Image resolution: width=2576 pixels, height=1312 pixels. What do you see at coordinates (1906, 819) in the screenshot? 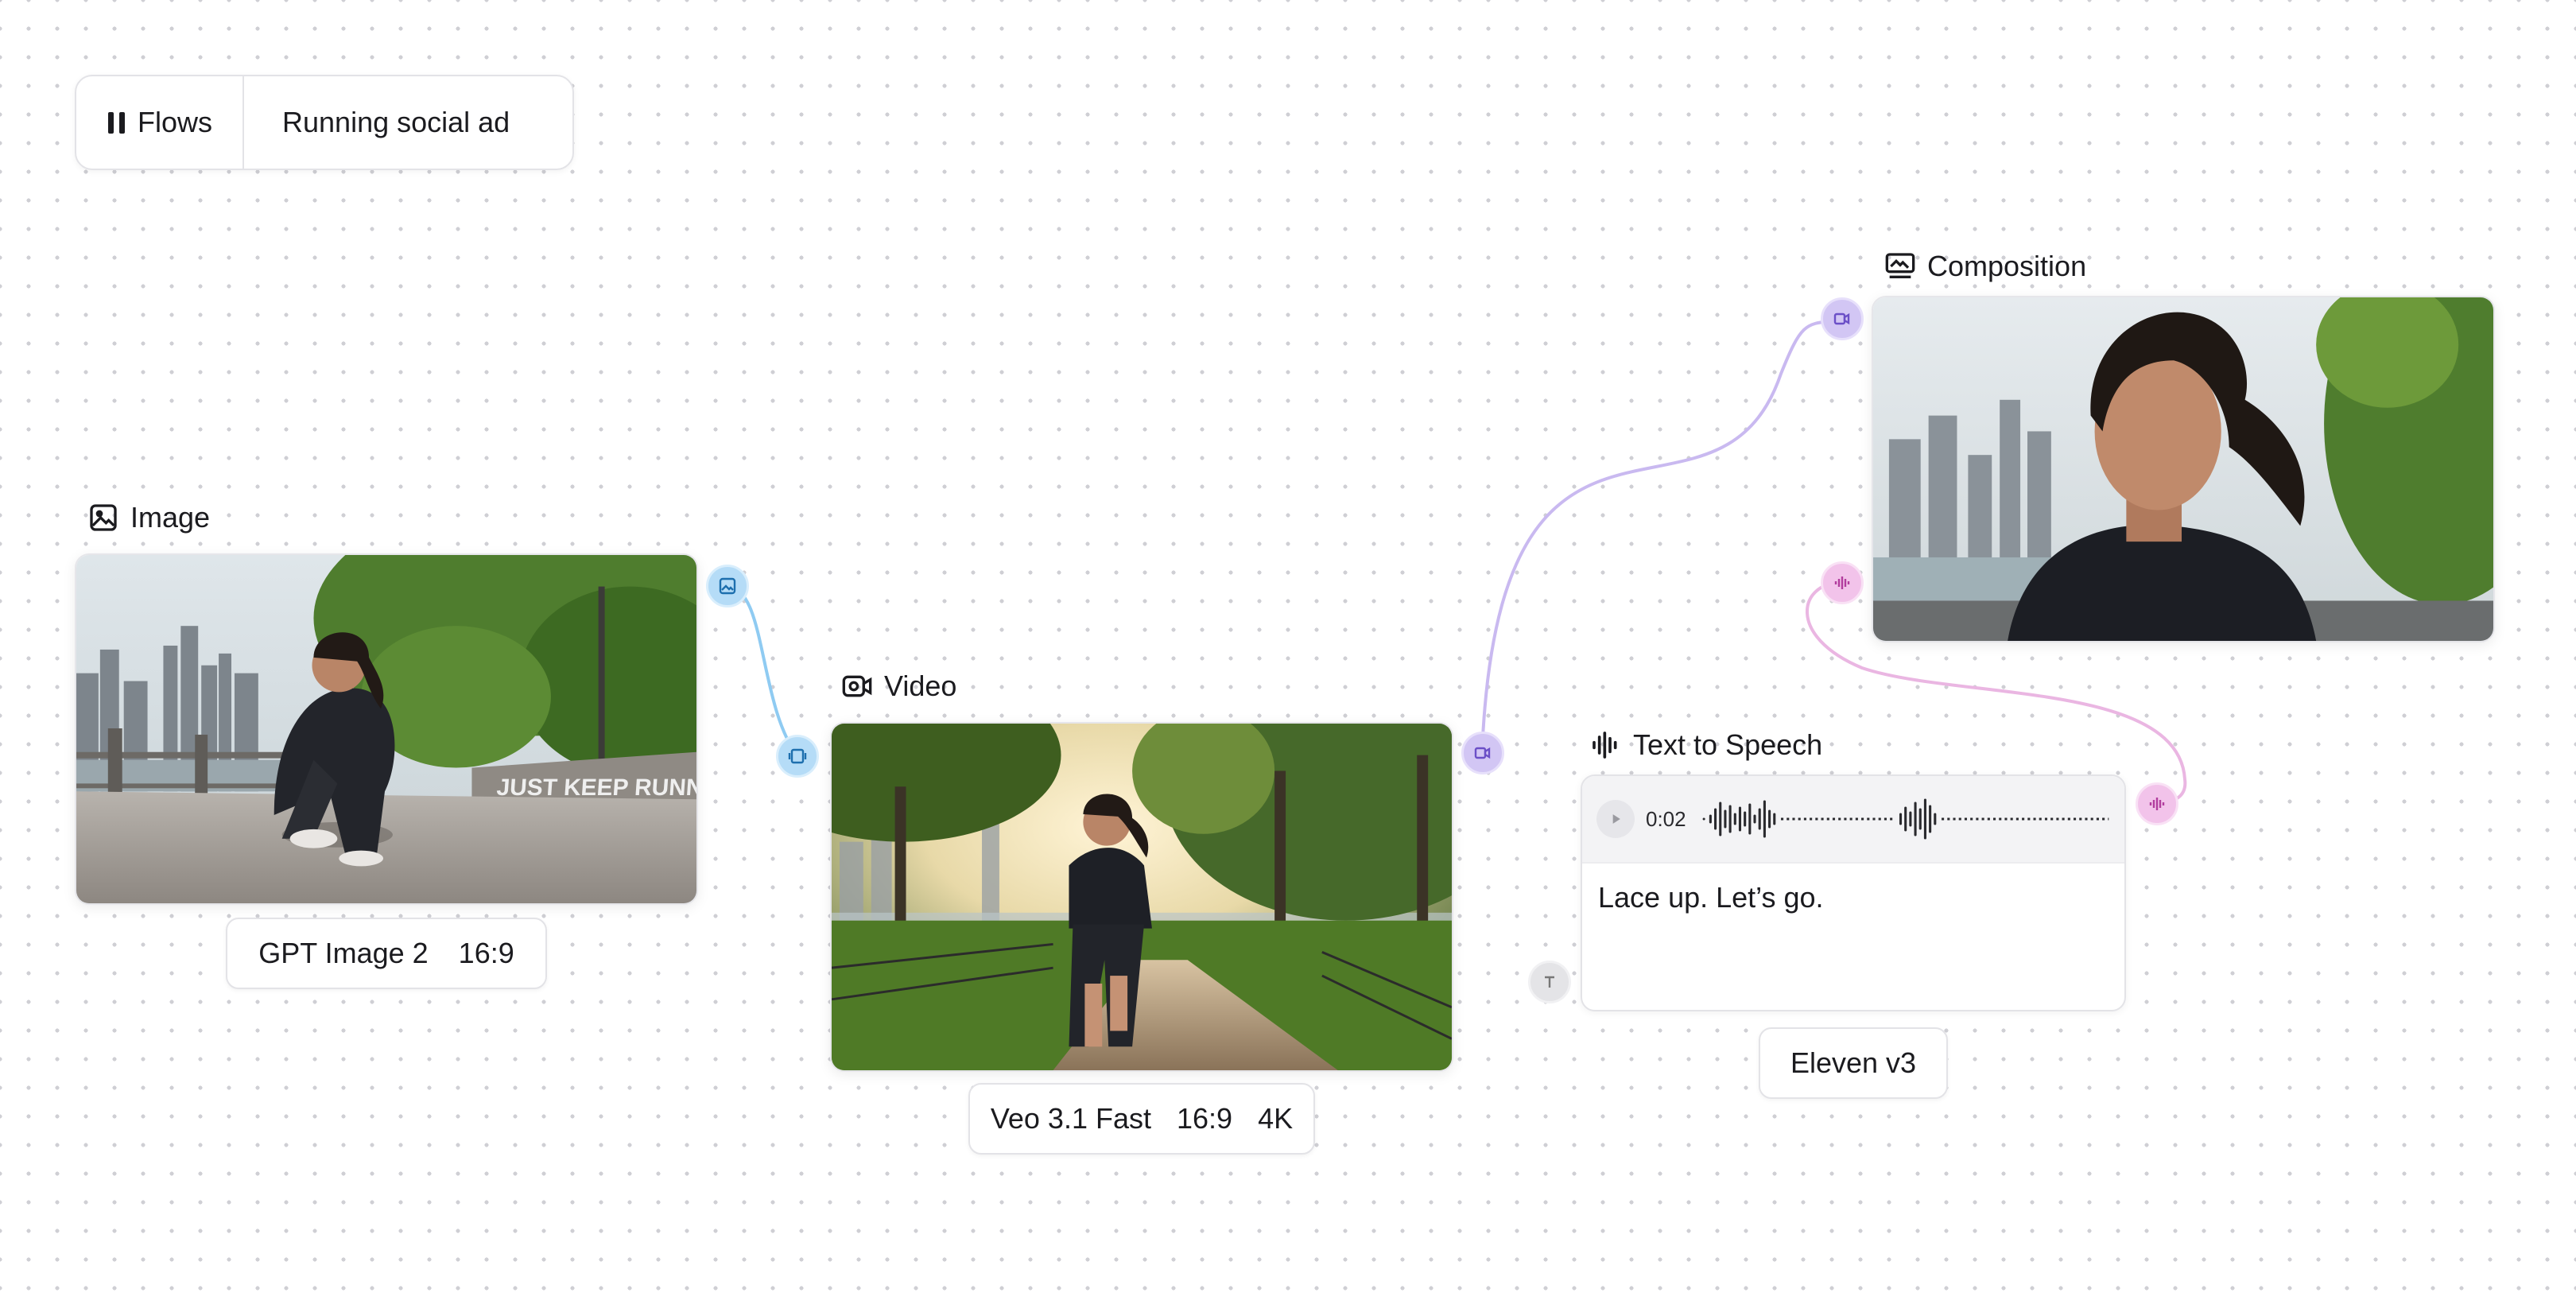
I see `audio-waveform` at bounding box center [1906, 819].